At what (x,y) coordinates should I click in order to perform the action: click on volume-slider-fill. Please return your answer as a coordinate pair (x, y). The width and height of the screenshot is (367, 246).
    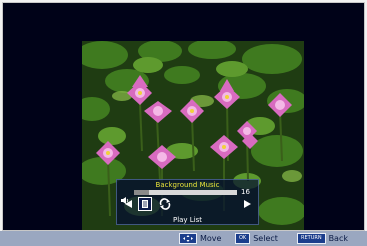
    Looking at the image, I should click on (142, 192).